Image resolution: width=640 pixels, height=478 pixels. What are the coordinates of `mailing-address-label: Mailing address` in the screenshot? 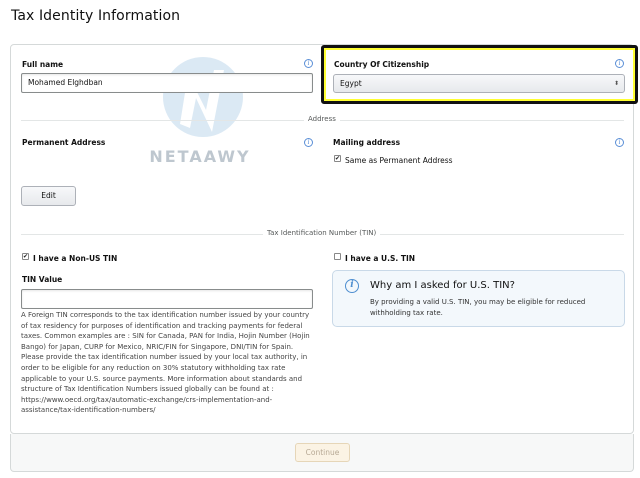 It's located at (367, 142).